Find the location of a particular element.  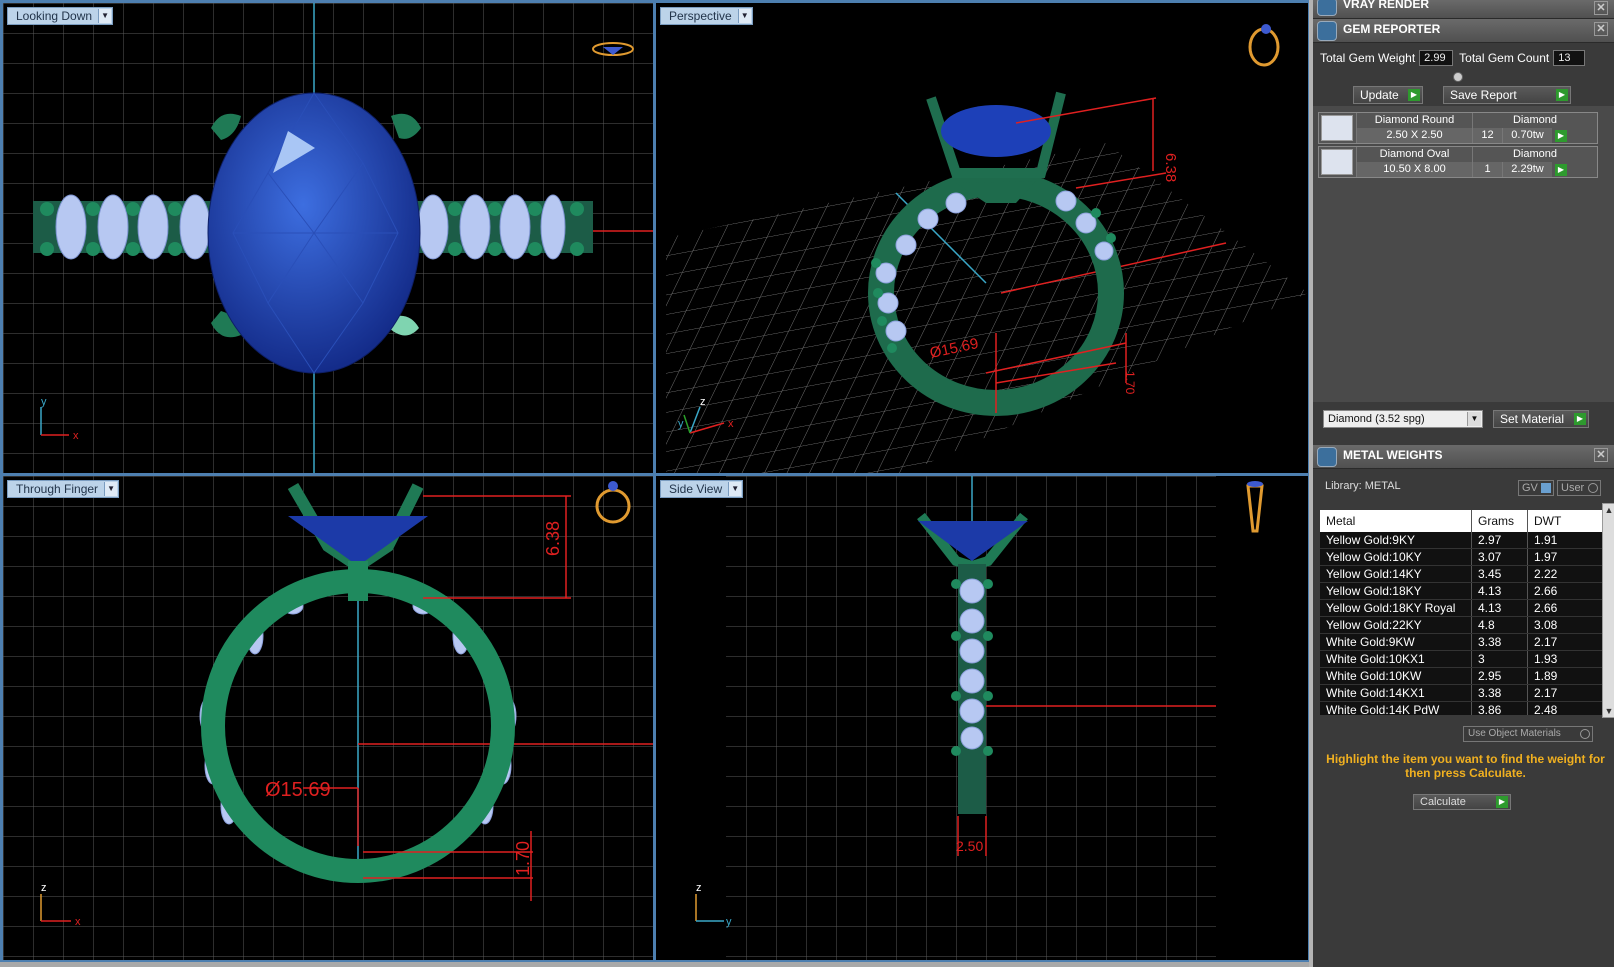

save-report-button: Save Report ▶ is located at coordinates (1507, 95).